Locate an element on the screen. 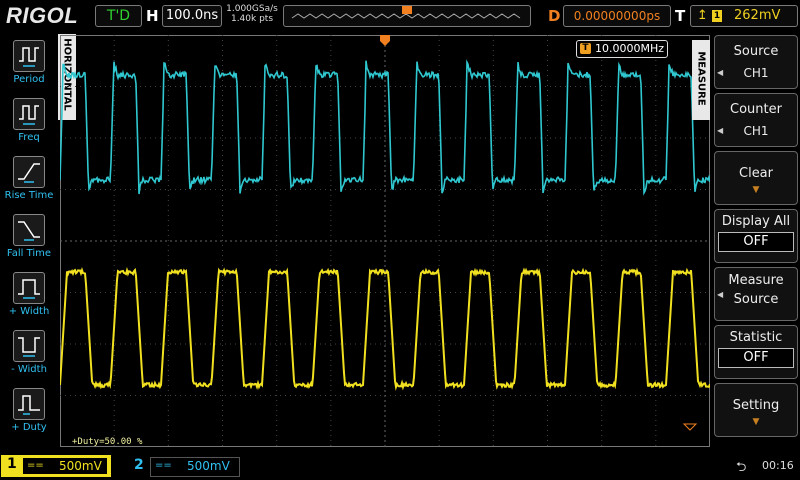 This screenshot has width=800, height=480. display-all-softkey: Display All OFF is located at coordinates (756, 236).